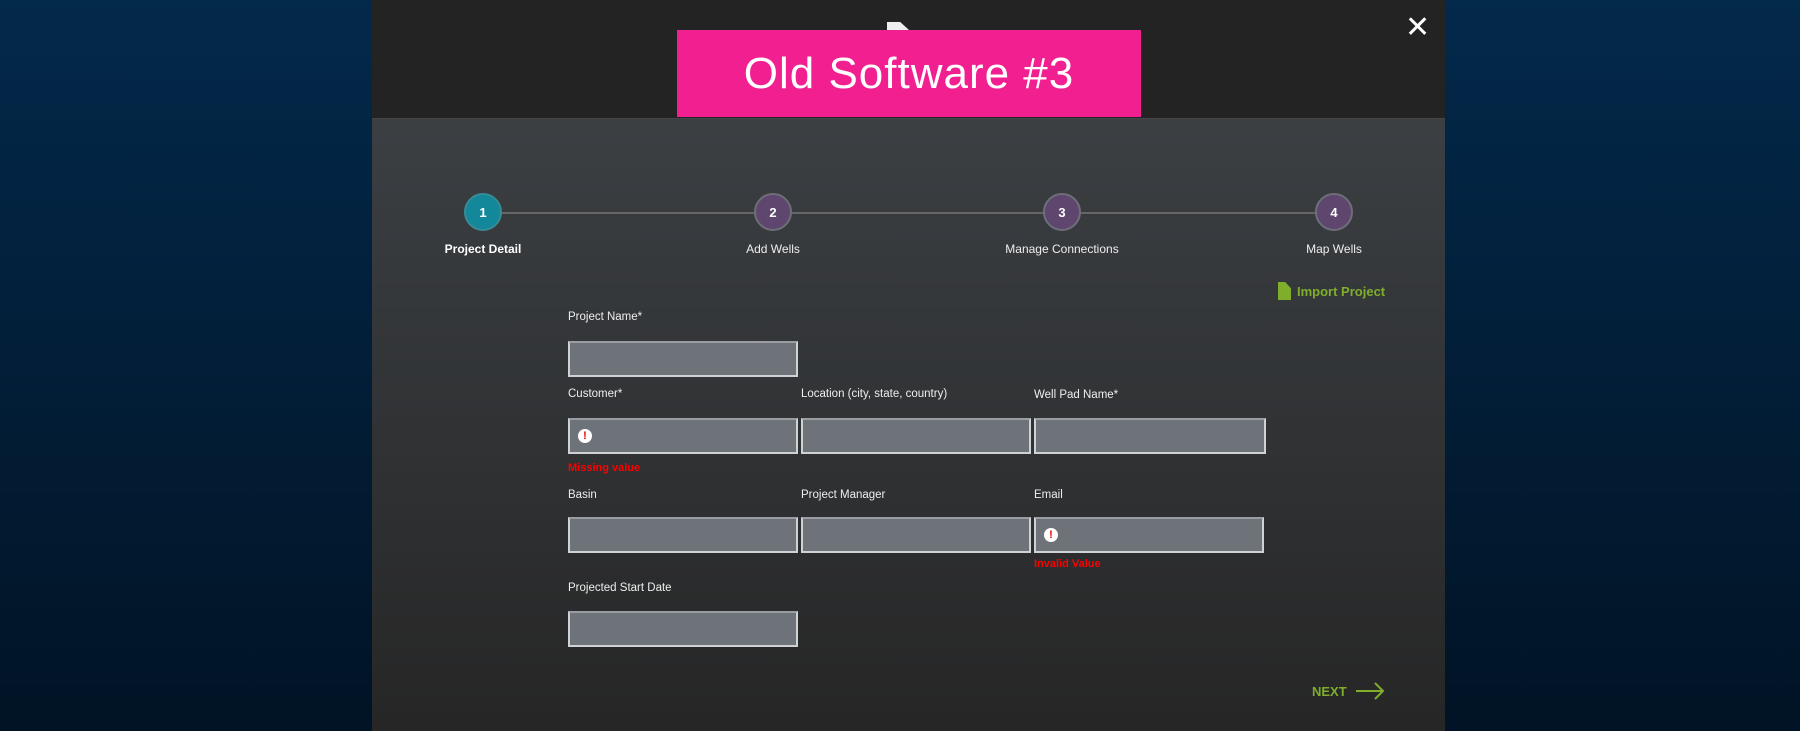 This screenshot has width=1800, height=731. What do you see at coordinates (1341, 291) in the screenshot?
I see `import-project-label: Import Project` at bounding box center [1341, 291].